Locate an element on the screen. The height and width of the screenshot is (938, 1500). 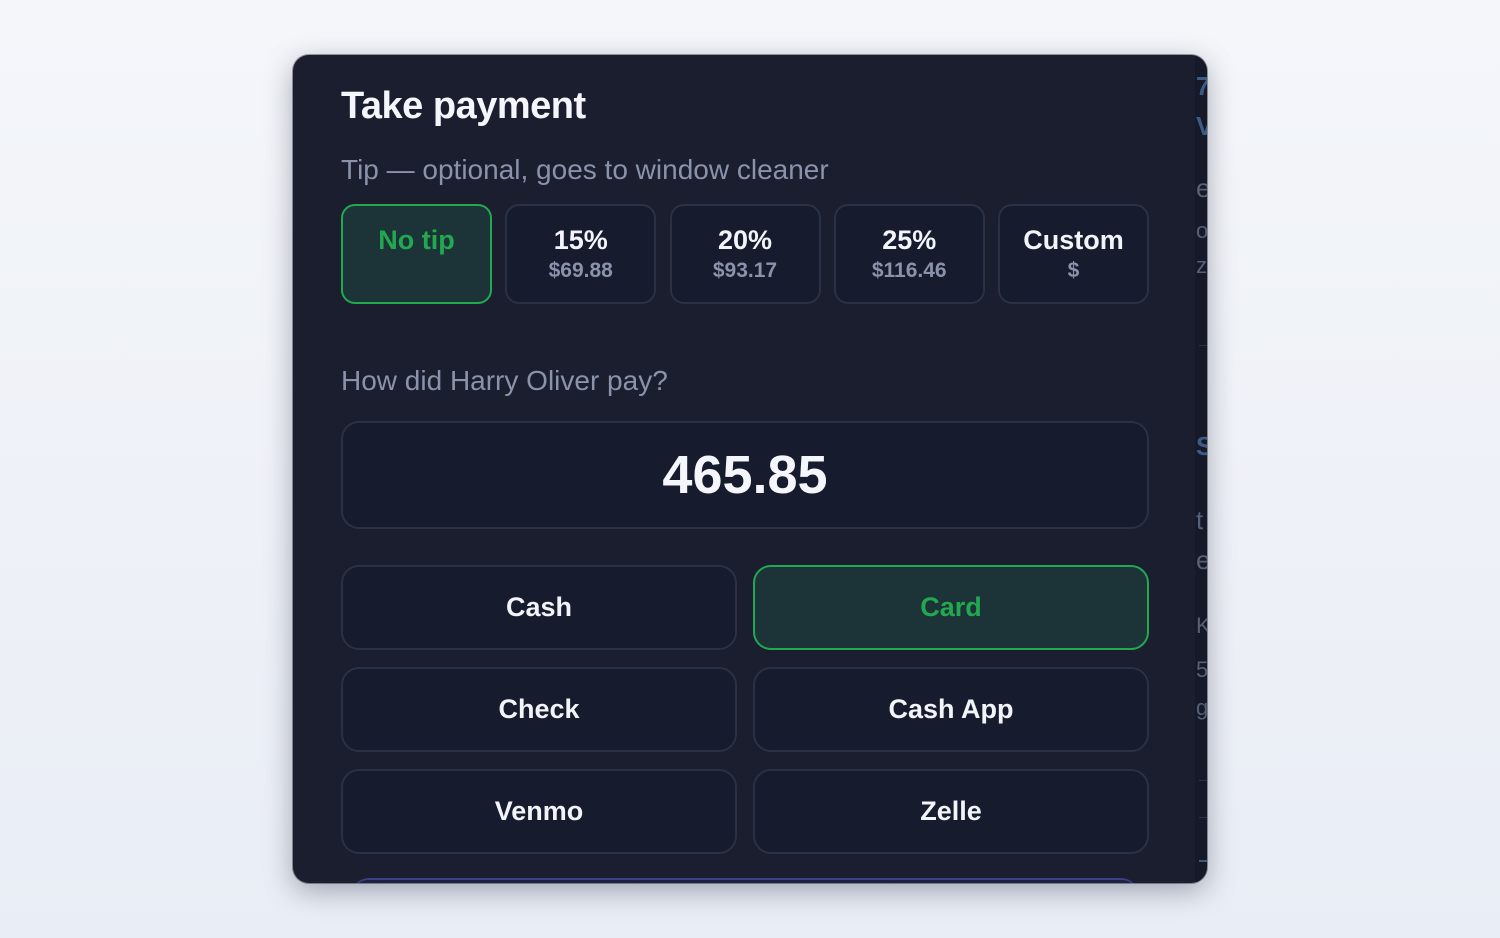
modal-title: Take payment is located at coordinates (463, 106).